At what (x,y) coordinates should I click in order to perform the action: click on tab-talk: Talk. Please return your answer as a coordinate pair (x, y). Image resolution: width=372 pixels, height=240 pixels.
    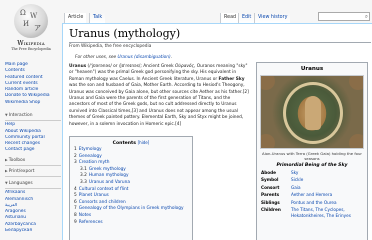
    Looking at the image, I should click on (97, 18).